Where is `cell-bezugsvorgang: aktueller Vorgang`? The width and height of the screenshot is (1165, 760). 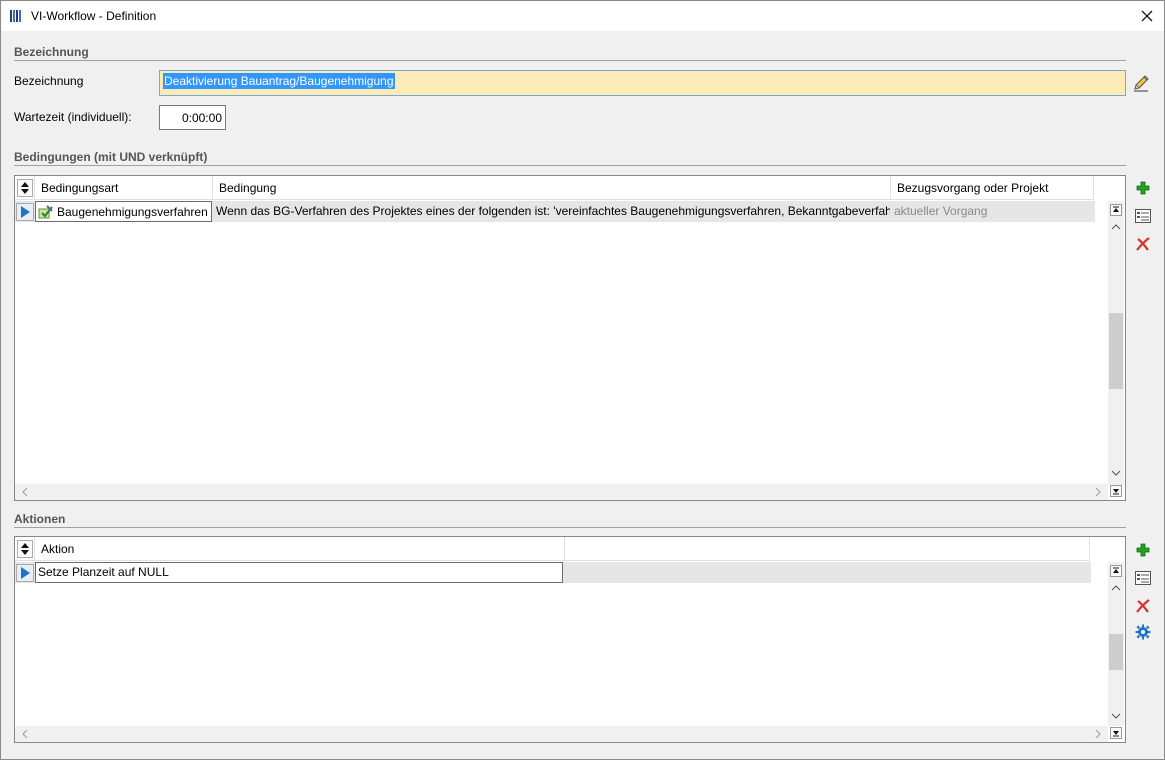 cell-bezugsvorgang: aktueller Vorgang is located at coordinates (991, 211).